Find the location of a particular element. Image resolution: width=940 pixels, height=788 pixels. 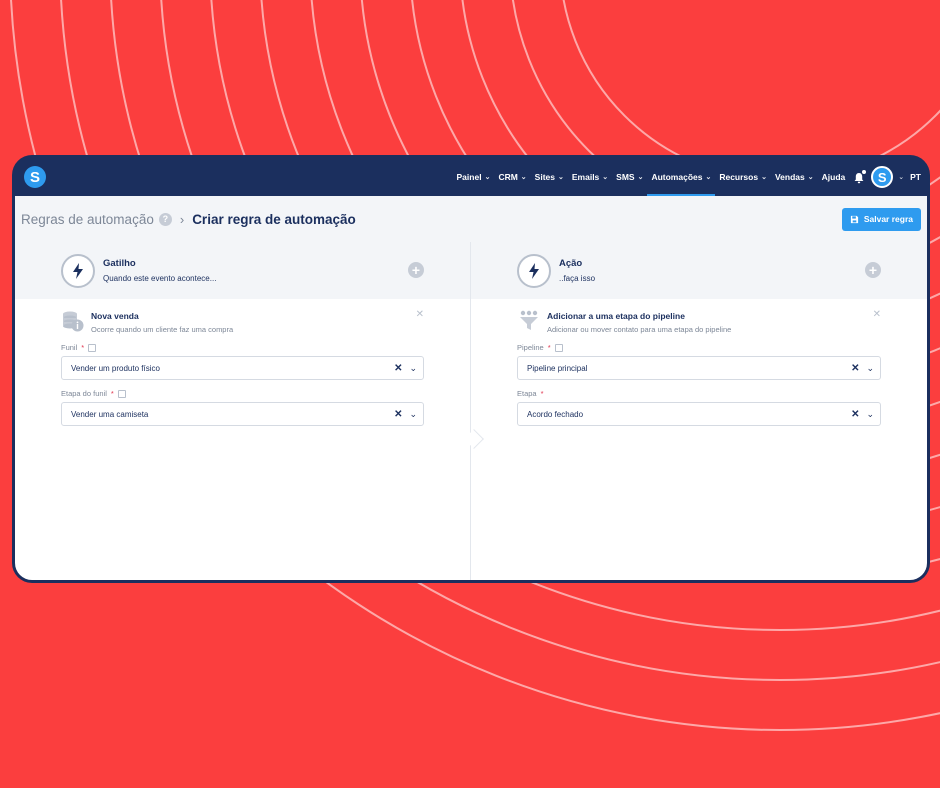

trigger-card-title: Nova venda is located at coordinates (115, 316).